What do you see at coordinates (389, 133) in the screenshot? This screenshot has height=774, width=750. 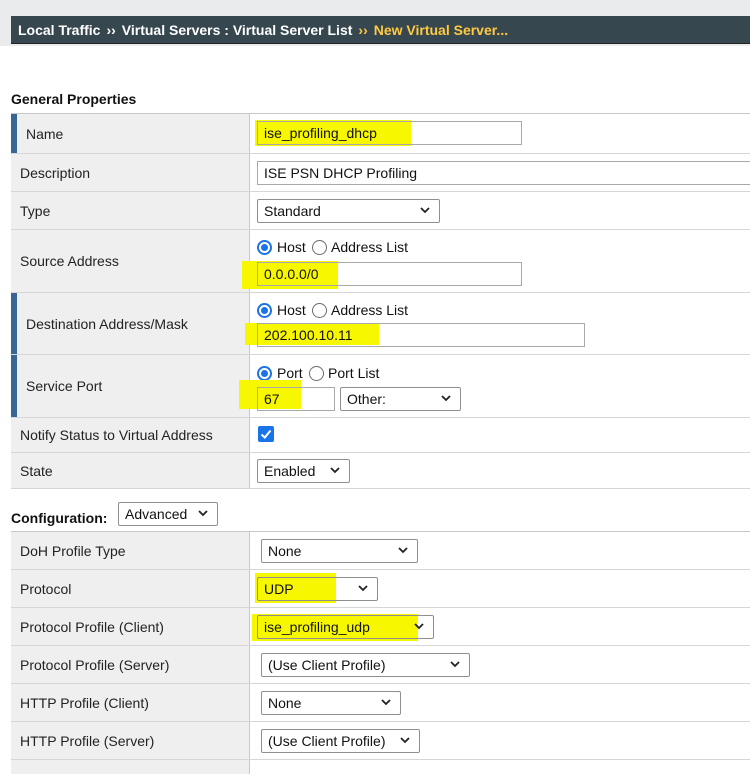 I see `name-input: ise_profiling_dhcp` at bounding box center [389, 133].